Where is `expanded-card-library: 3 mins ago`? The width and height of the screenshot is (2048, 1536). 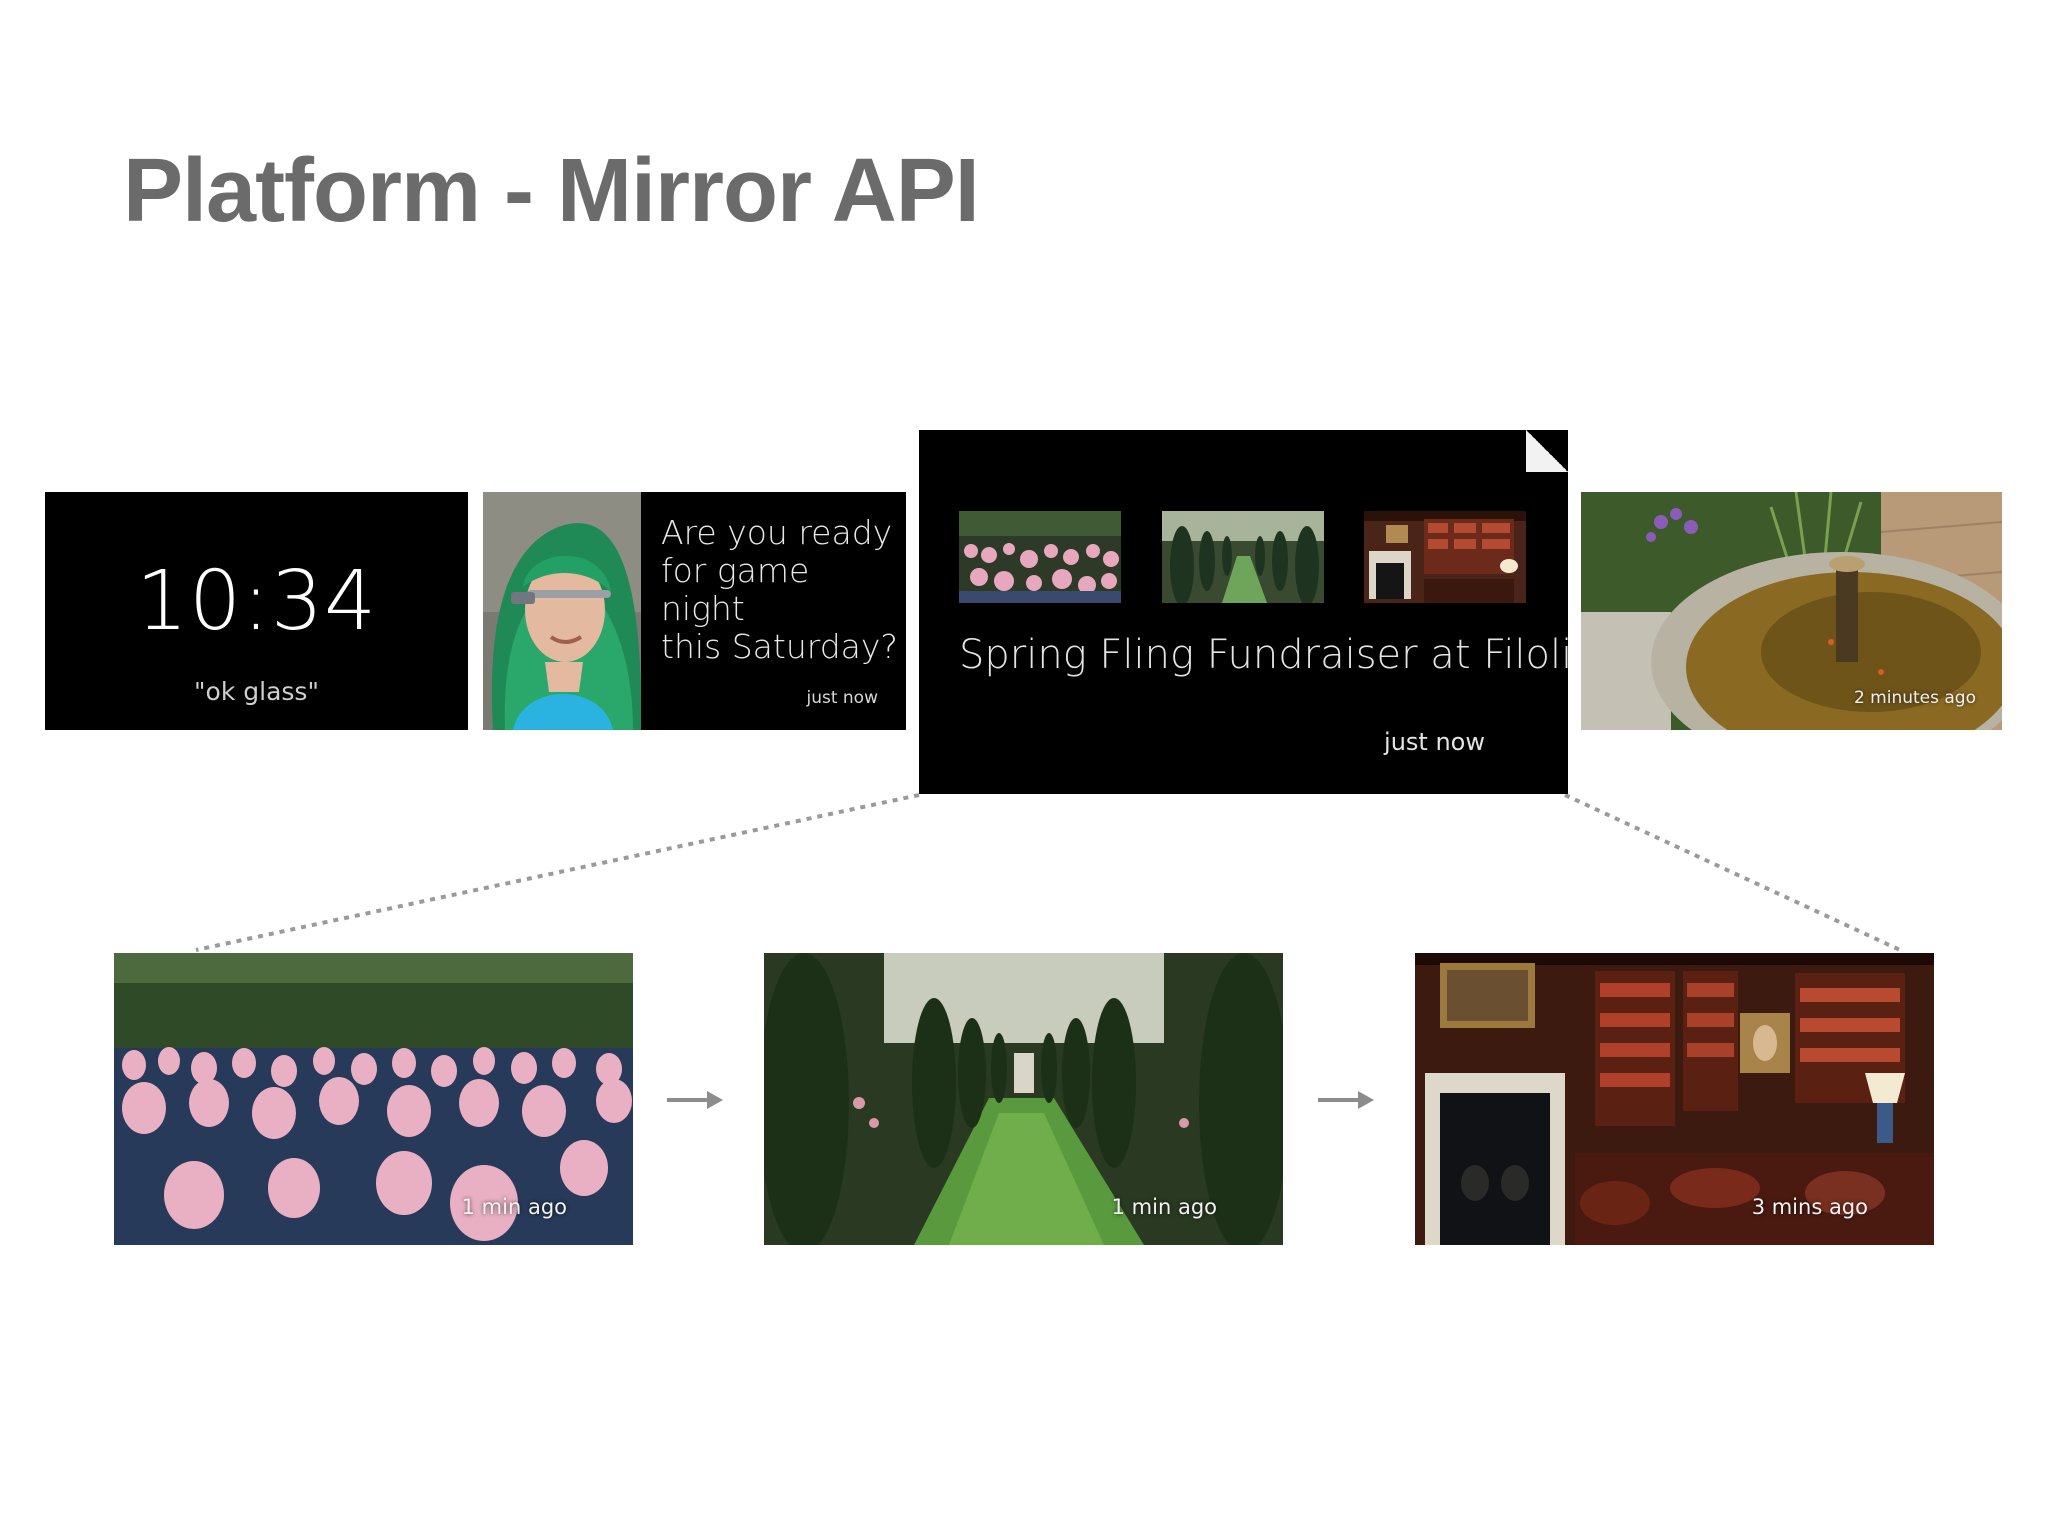 expanded-card-library: 3 mins ago is located at coordinates (1674, 1099).